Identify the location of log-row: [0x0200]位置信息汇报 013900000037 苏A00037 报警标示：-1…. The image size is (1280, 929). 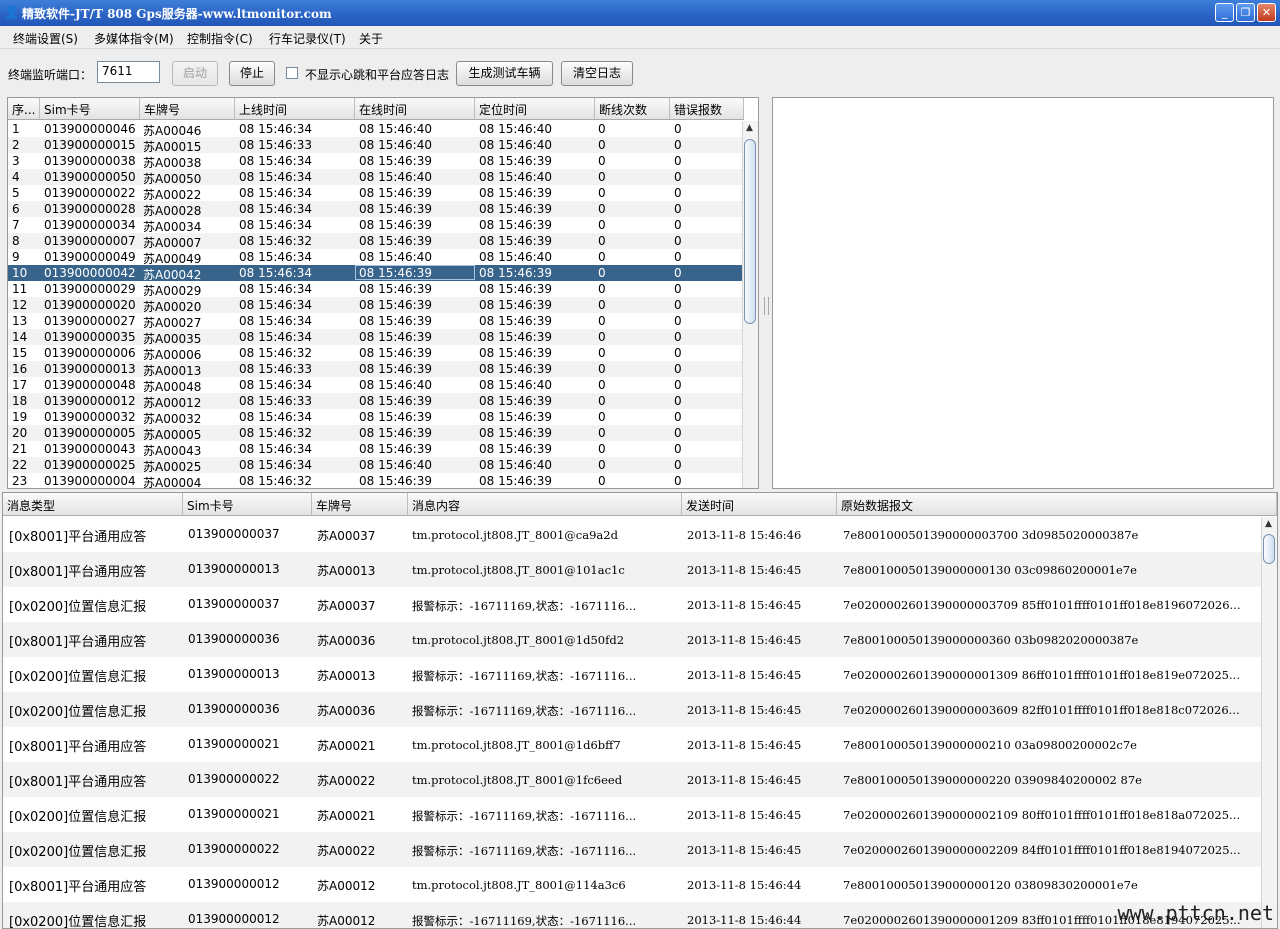
(633, 604).